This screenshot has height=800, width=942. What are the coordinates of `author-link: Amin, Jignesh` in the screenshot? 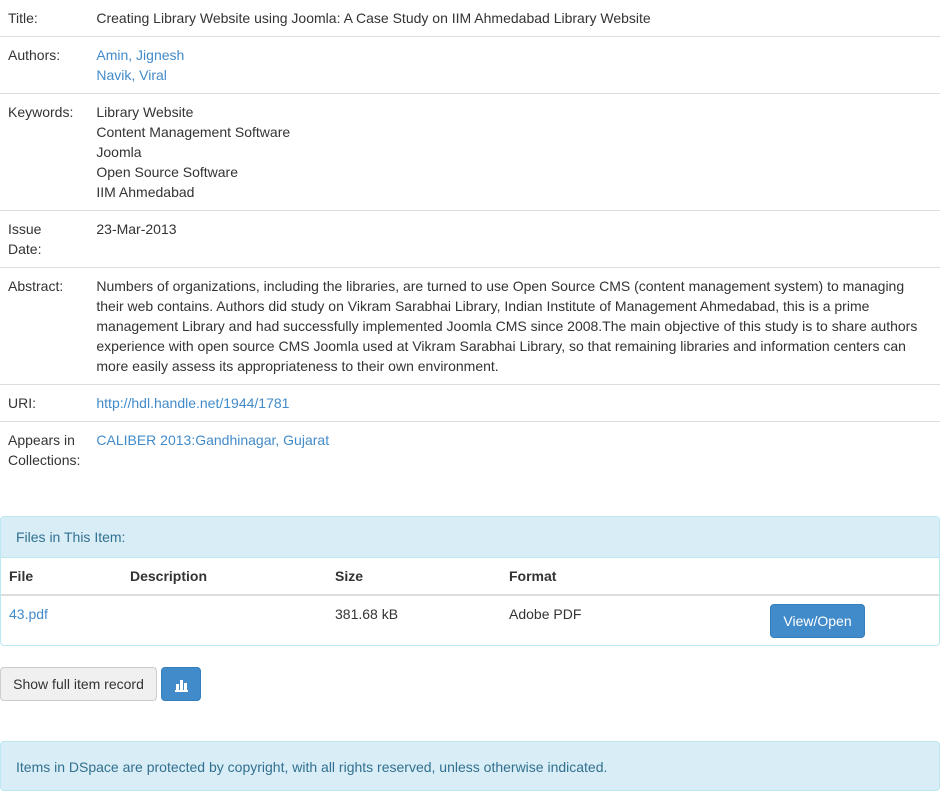 It's located at (514, 55).